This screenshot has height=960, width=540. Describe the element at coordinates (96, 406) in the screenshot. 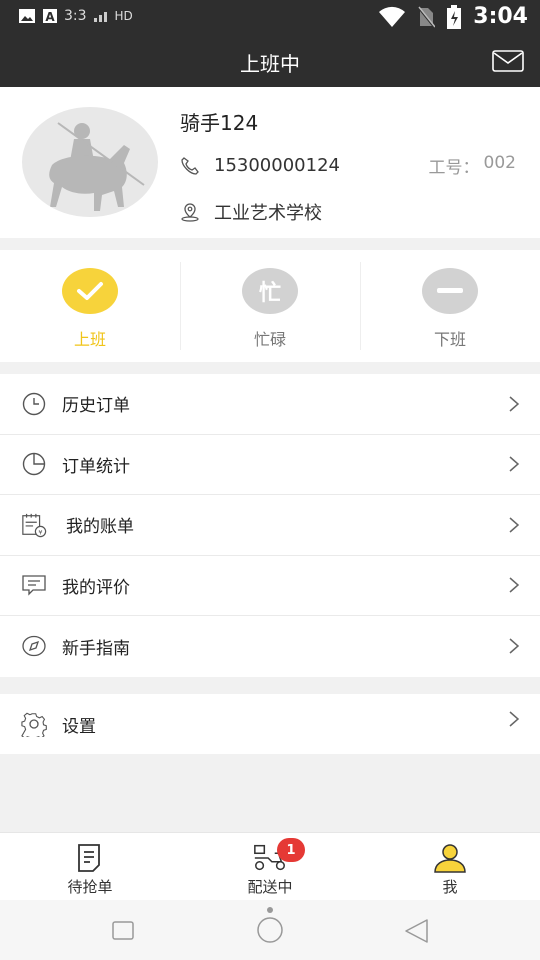

I see `menu-label: 历史订单` at that location.